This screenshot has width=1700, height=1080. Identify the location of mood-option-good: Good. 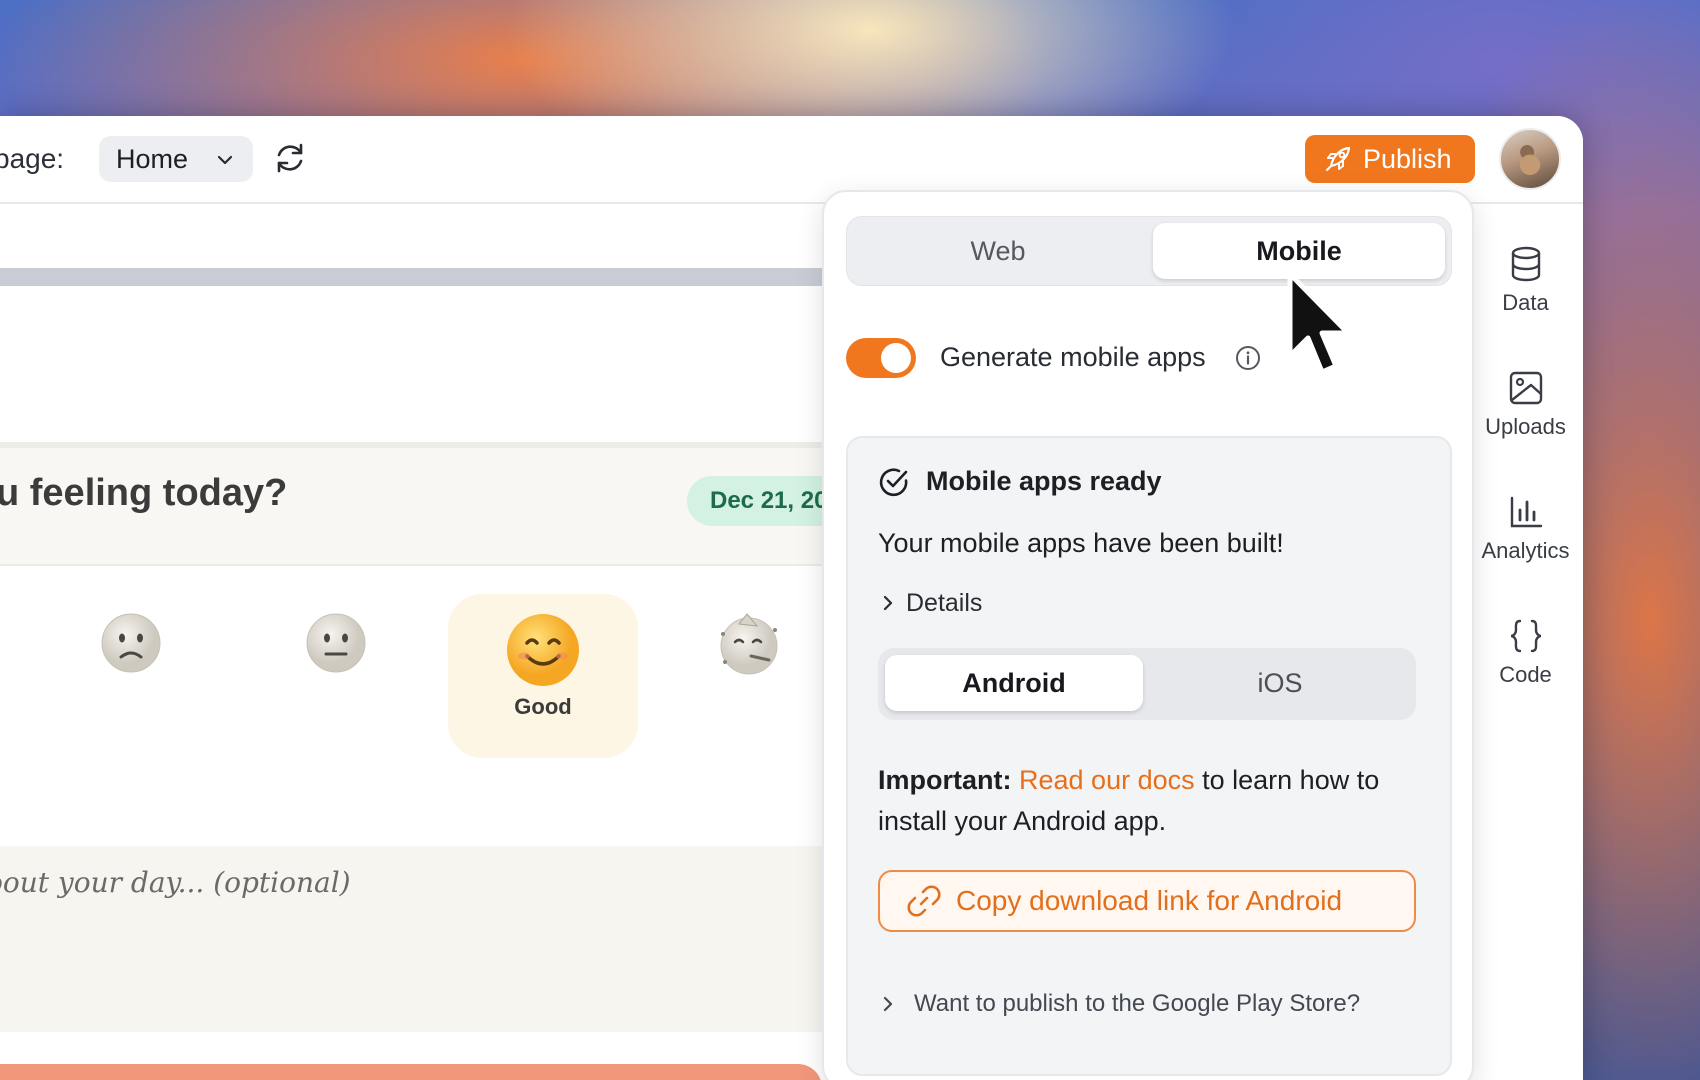
(543, 676).